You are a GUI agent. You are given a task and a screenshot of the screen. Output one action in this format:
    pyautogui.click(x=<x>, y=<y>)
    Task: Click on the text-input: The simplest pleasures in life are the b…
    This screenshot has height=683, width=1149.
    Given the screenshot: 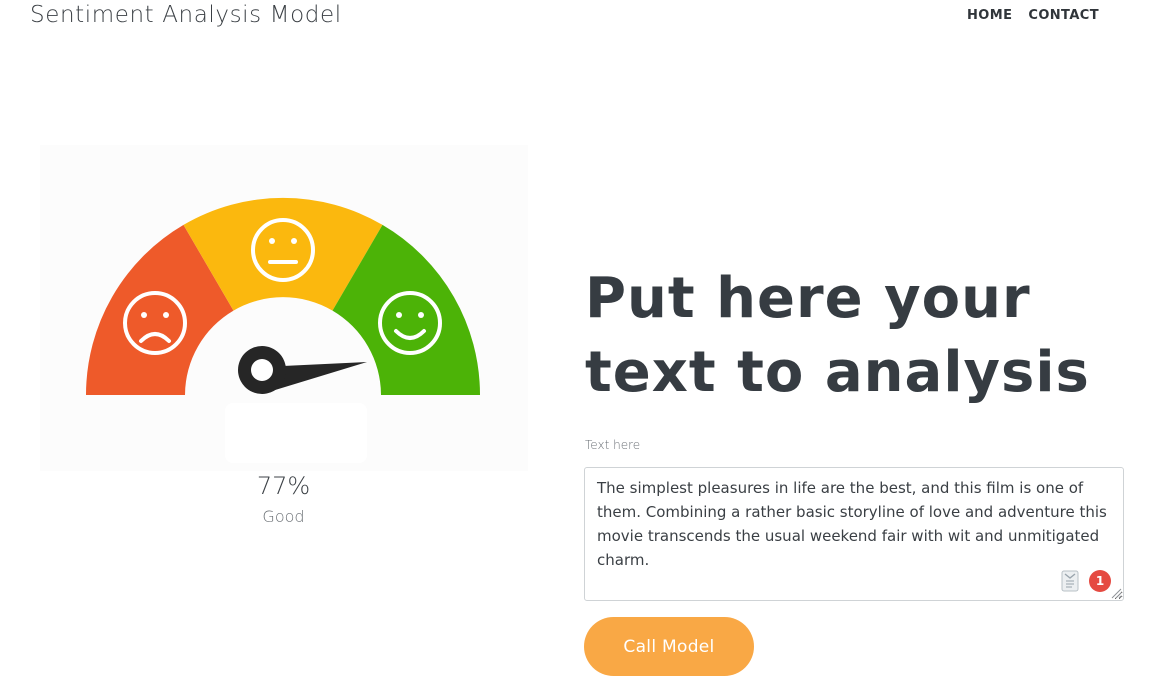 What is the action you would take?
    pyautogui.click(x=854, y=534)
    